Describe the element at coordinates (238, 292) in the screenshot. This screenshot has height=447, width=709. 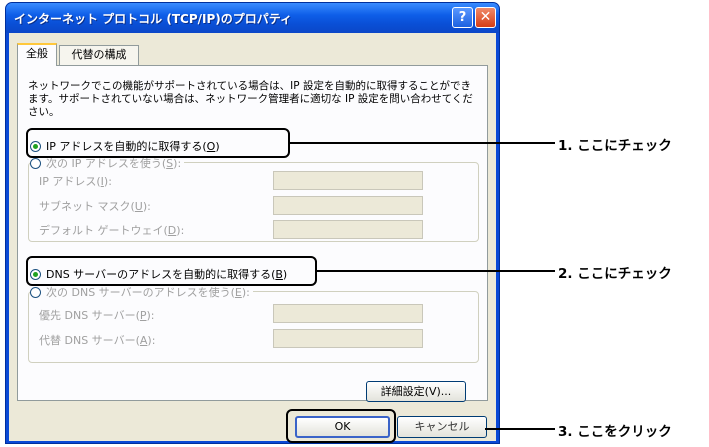
I see `dns-manual-mnemonic: E` at that location.